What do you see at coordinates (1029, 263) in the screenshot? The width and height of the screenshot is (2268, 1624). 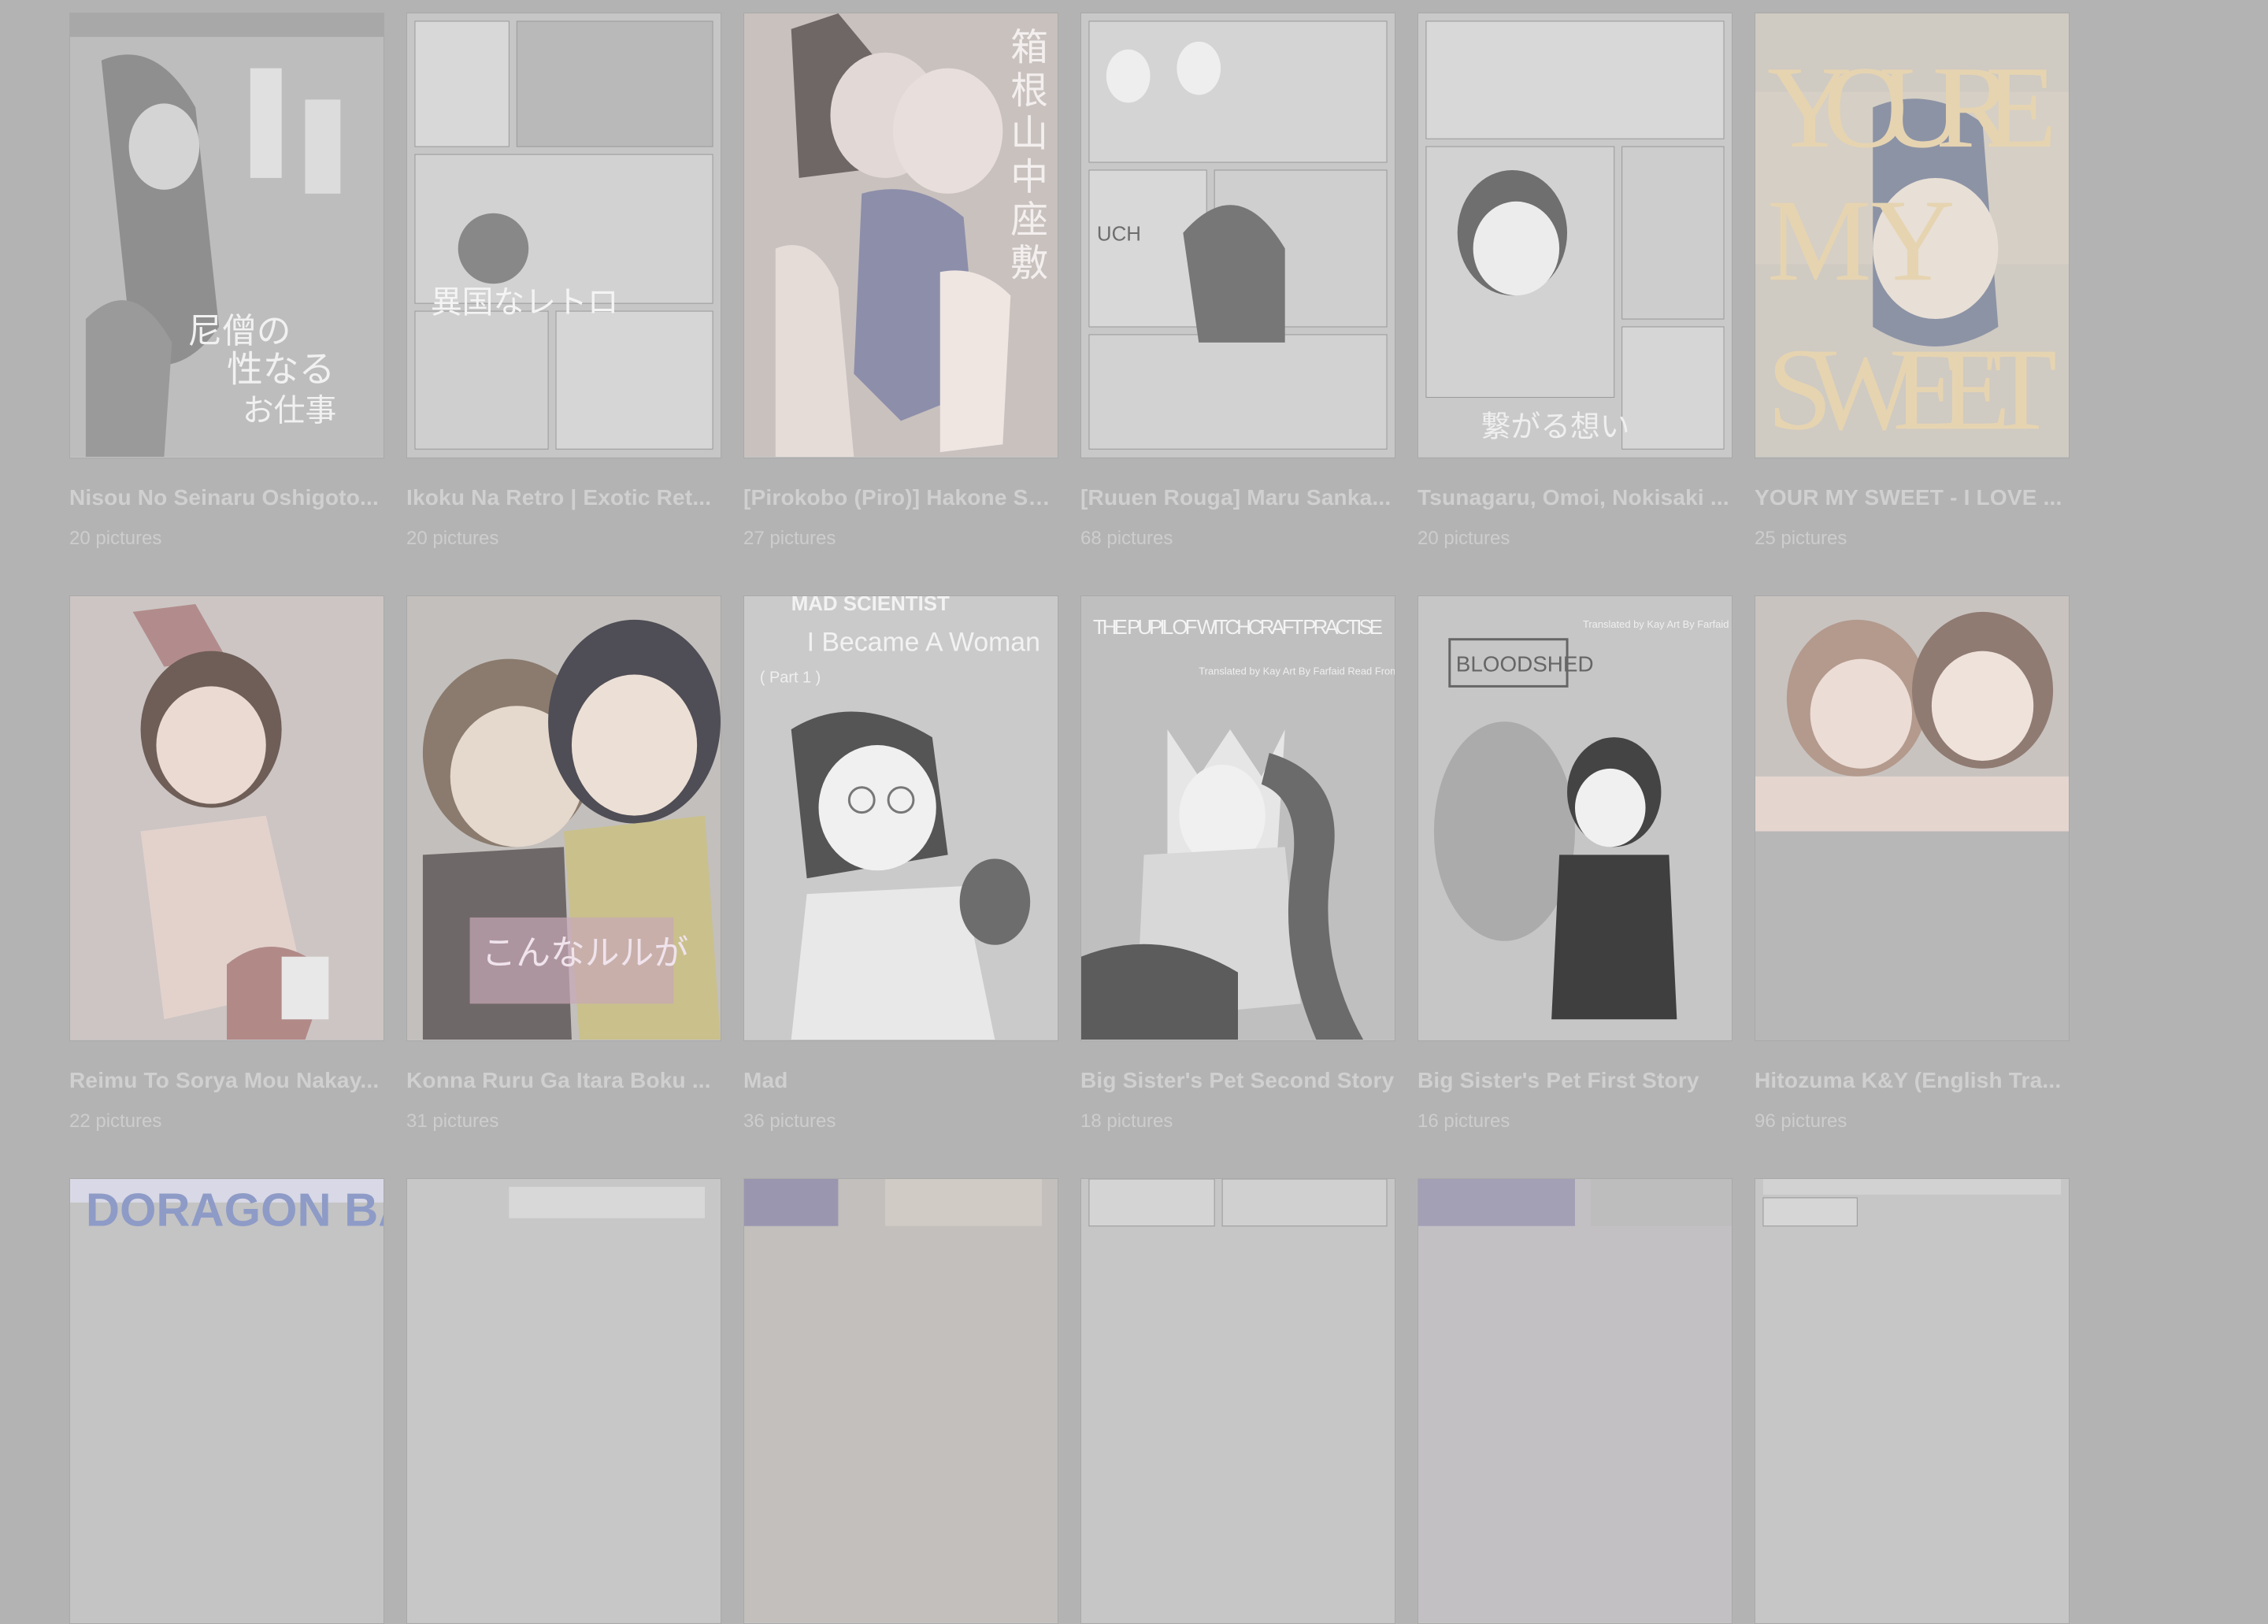 I see `svg-text: 敷` at bounding box center [1029, 263].